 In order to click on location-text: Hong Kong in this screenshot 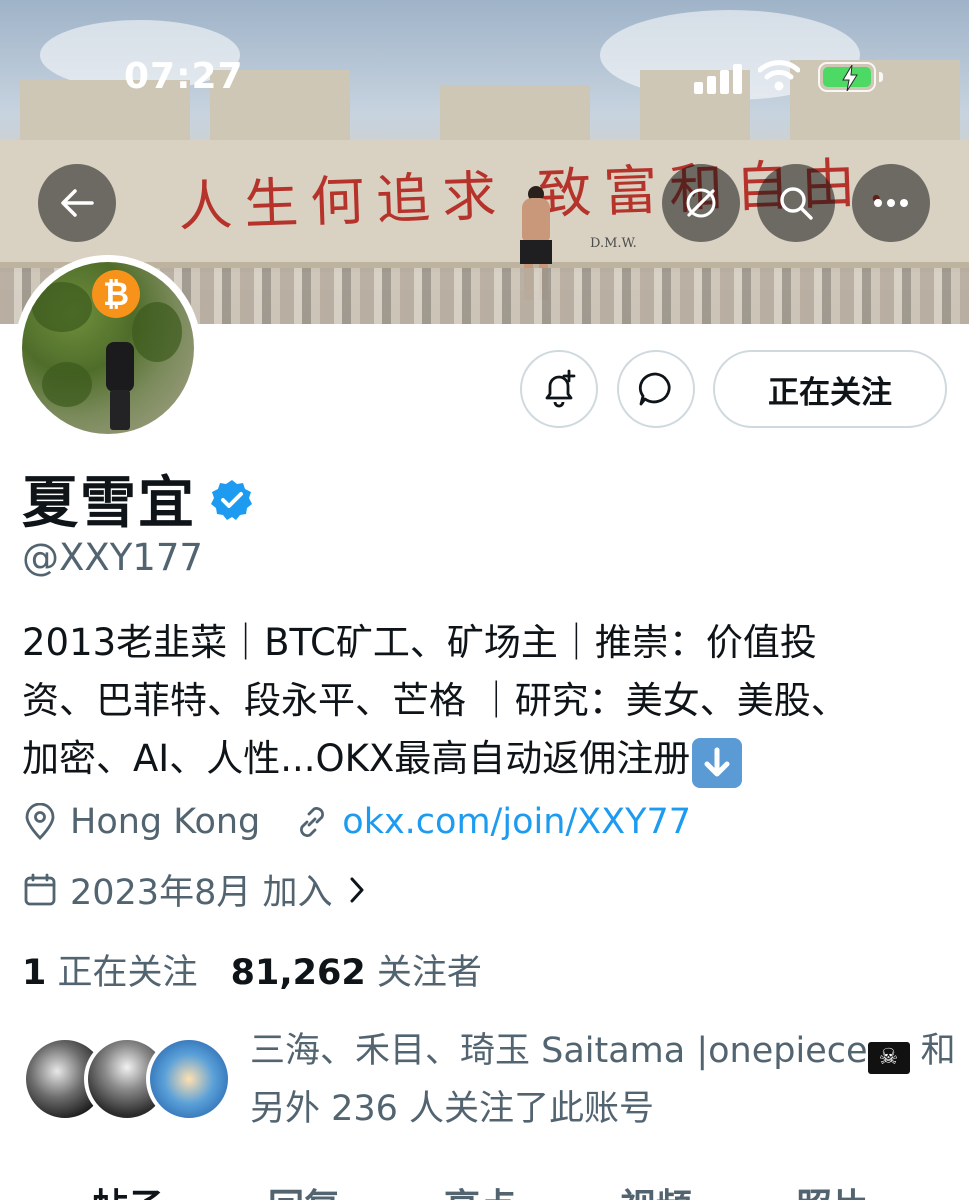, I will do `click(165, 822)`.